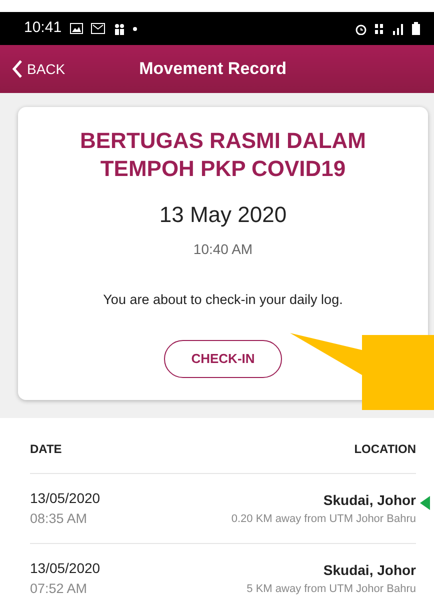 The height and width of the screenshot is (607, 434). I want to click on entry-distance: 0.20 KM away from UTM Johor Bahru, so click(323, 519).